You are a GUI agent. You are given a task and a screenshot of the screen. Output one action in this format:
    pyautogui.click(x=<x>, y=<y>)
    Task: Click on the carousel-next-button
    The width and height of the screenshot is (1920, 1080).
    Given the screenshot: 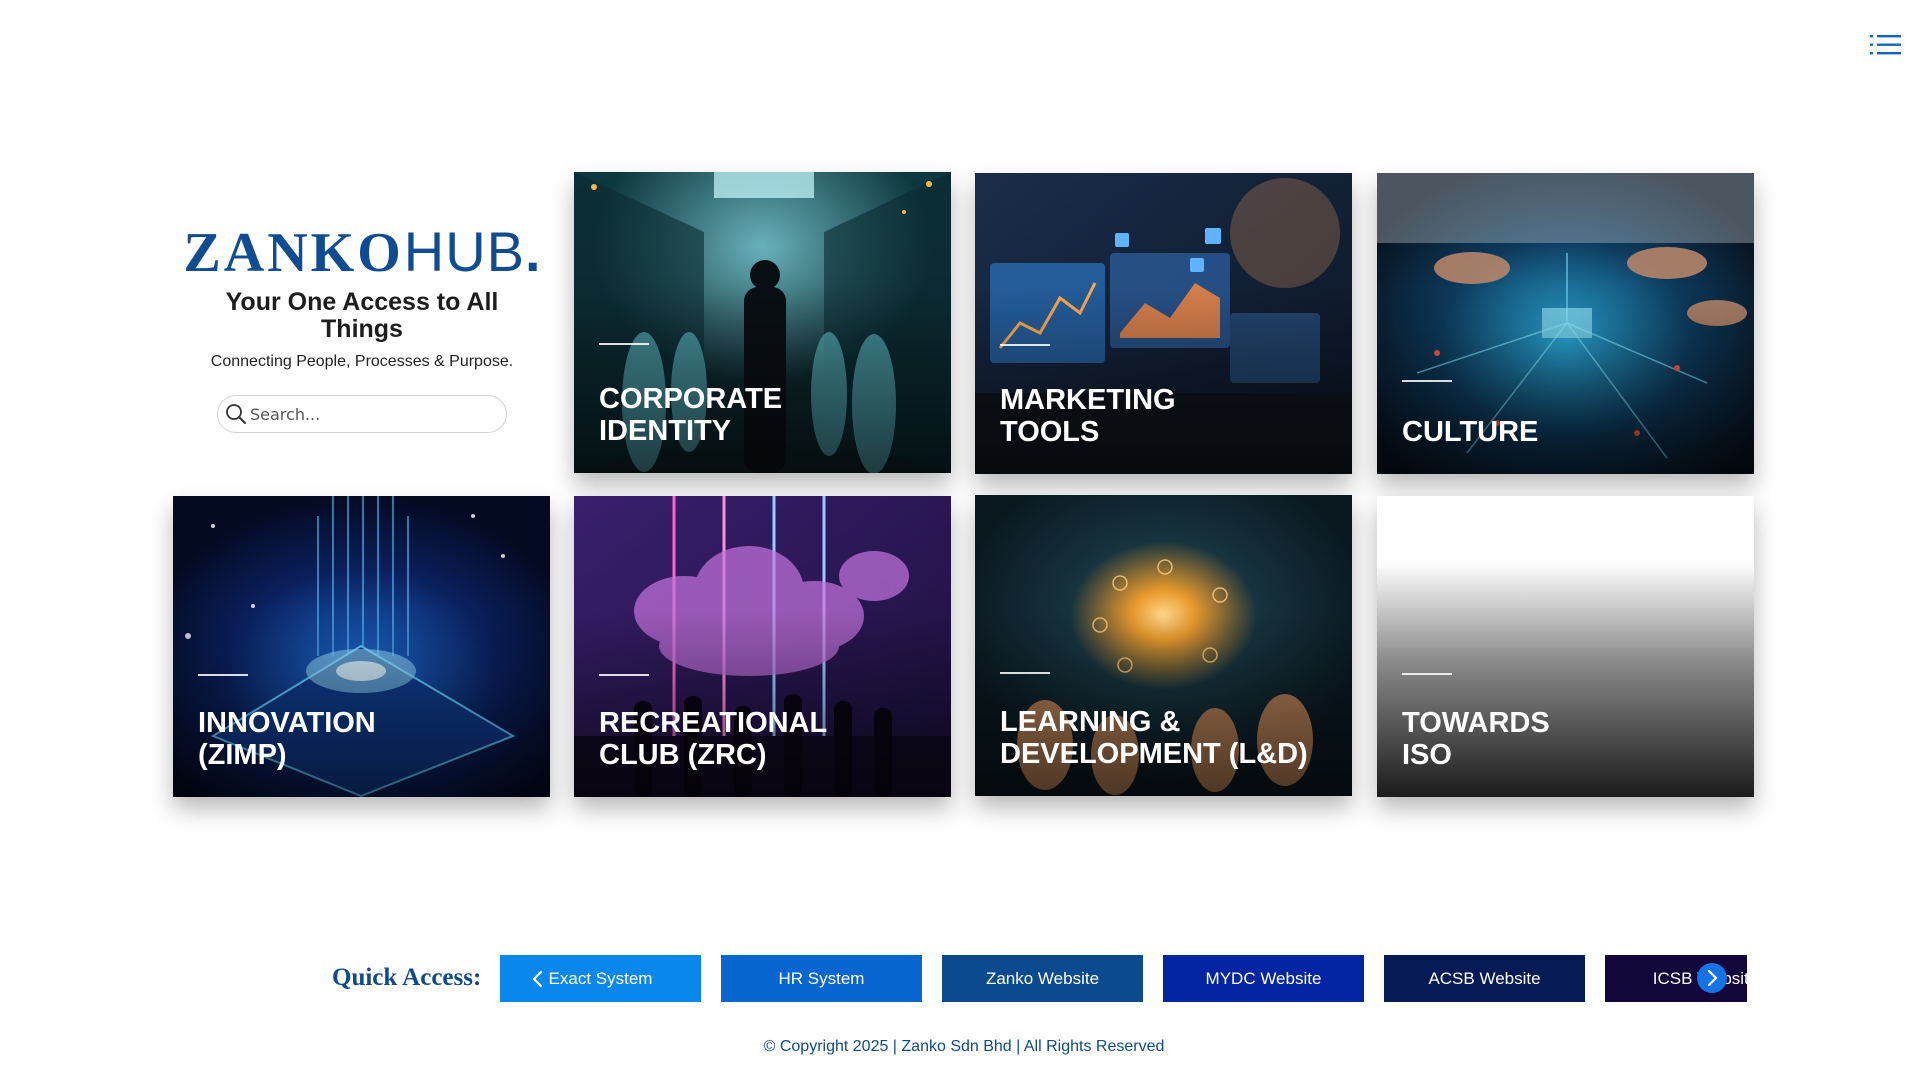 What is the action you would take?
    pyautogui.click(x=1712, y=978)
    